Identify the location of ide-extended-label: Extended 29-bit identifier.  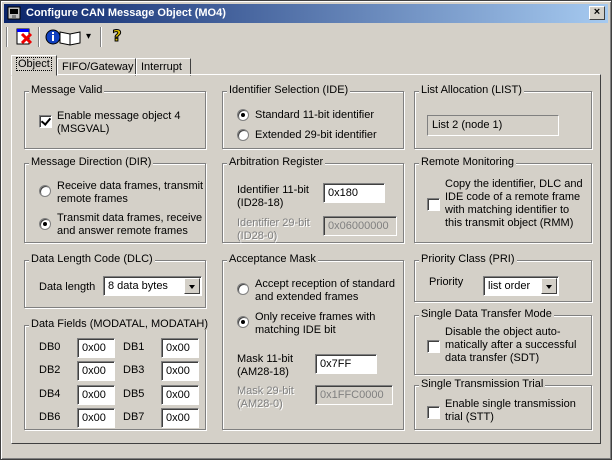
(316, 135).